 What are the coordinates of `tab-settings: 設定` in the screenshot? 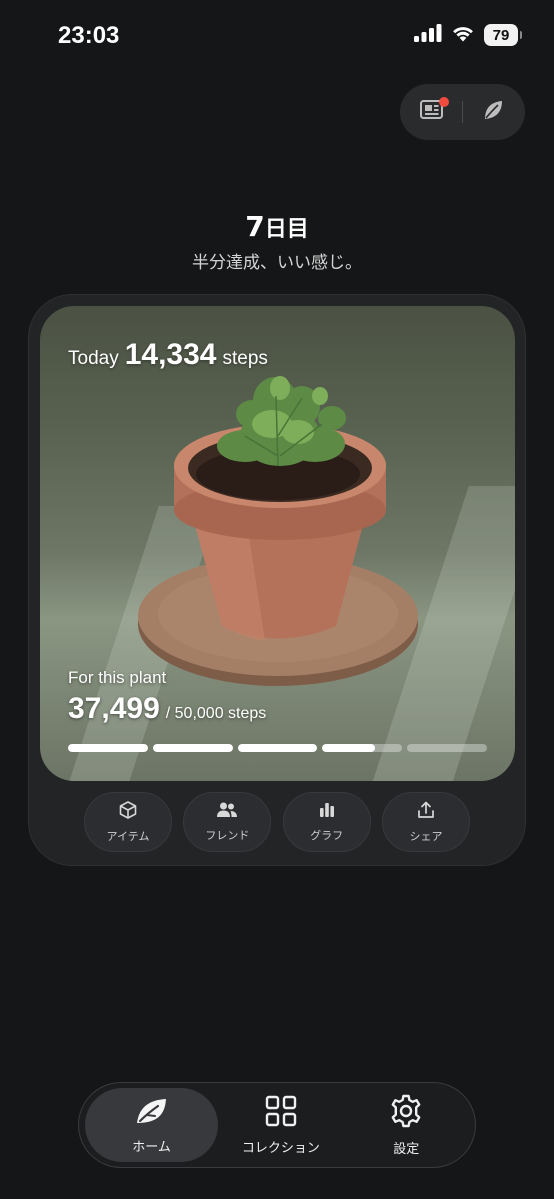 It's located at (406, 1125).